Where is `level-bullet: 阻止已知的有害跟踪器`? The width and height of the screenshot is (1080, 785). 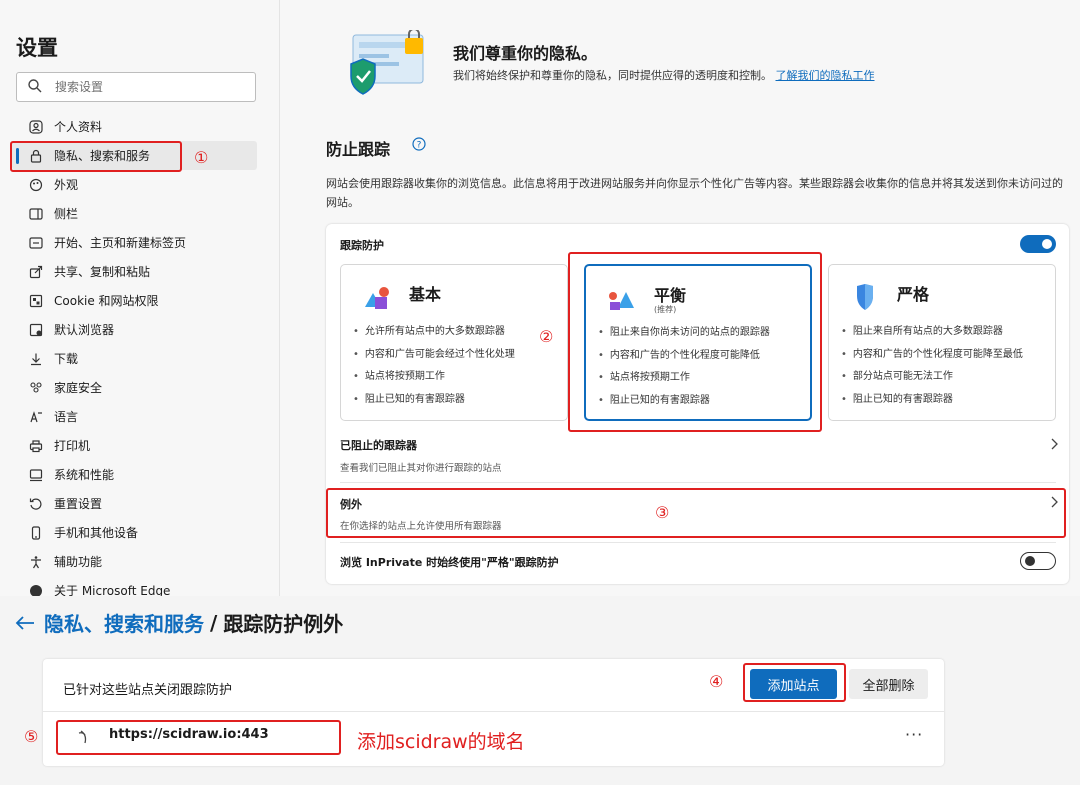 level-bullet: 阻止已知的有害跟踪器 is located at coordinates (434, 400).